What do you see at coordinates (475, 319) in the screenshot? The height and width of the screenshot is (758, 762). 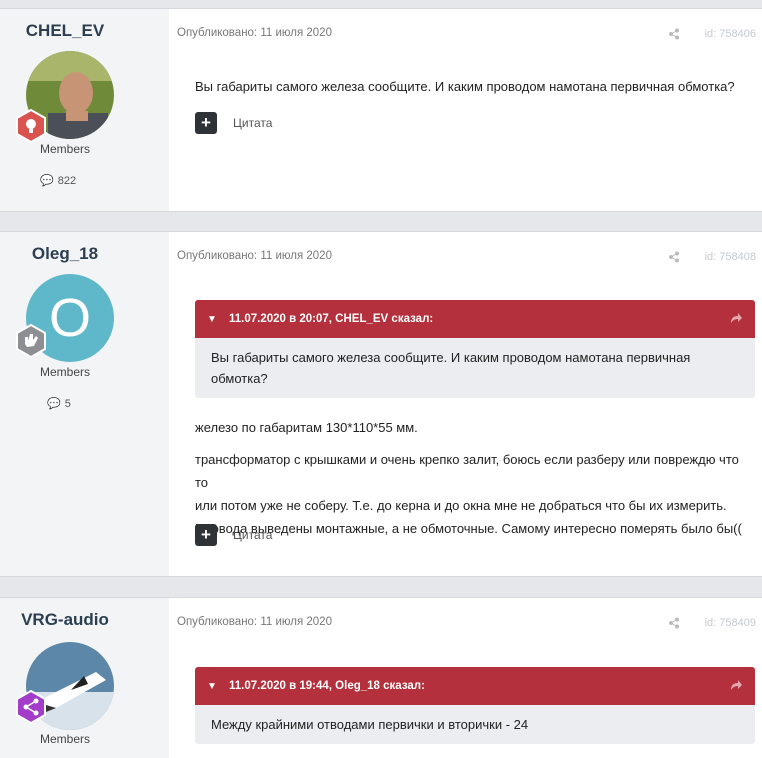 I see `quote-header: ▼ 11.07.2020 в 20:07, CHEL_EV сказал:` at bounding box center [475, 319].